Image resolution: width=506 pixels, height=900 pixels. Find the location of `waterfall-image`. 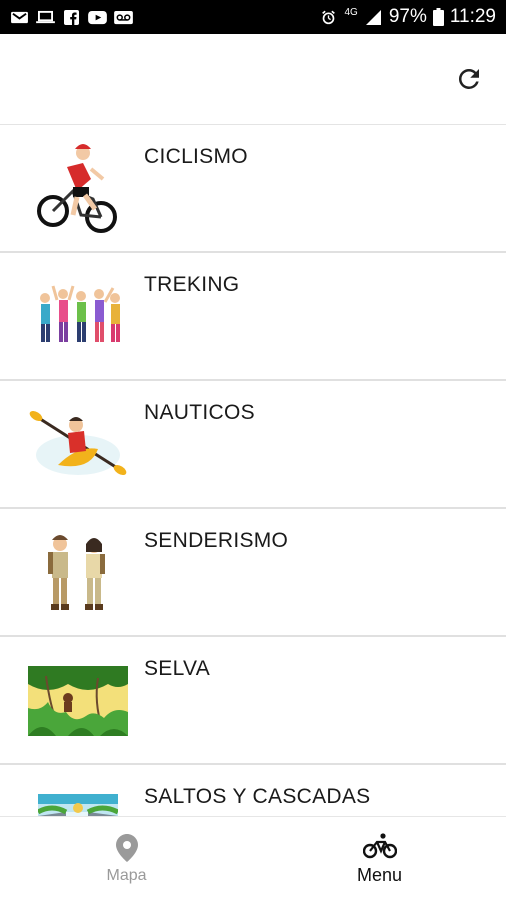

waterfall-image is located at coordinates (78, 797).